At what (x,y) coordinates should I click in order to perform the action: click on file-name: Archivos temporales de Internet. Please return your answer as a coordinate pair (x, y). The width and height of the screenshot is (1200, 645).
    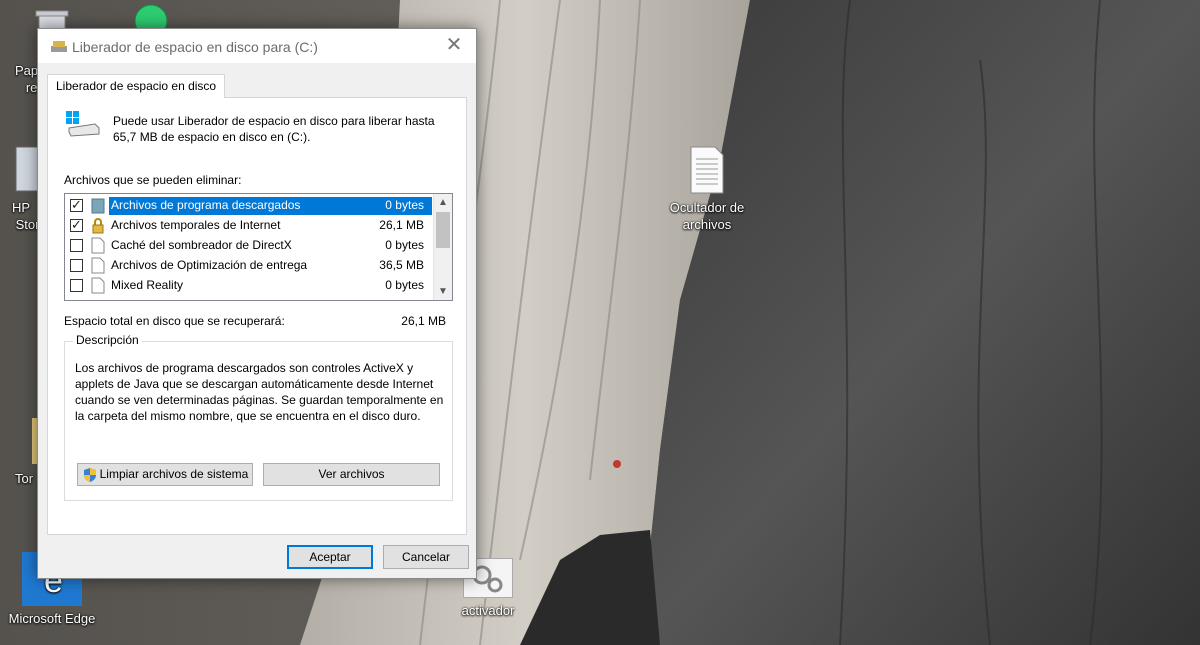
    Looking at the image, I should click on (196, 225).